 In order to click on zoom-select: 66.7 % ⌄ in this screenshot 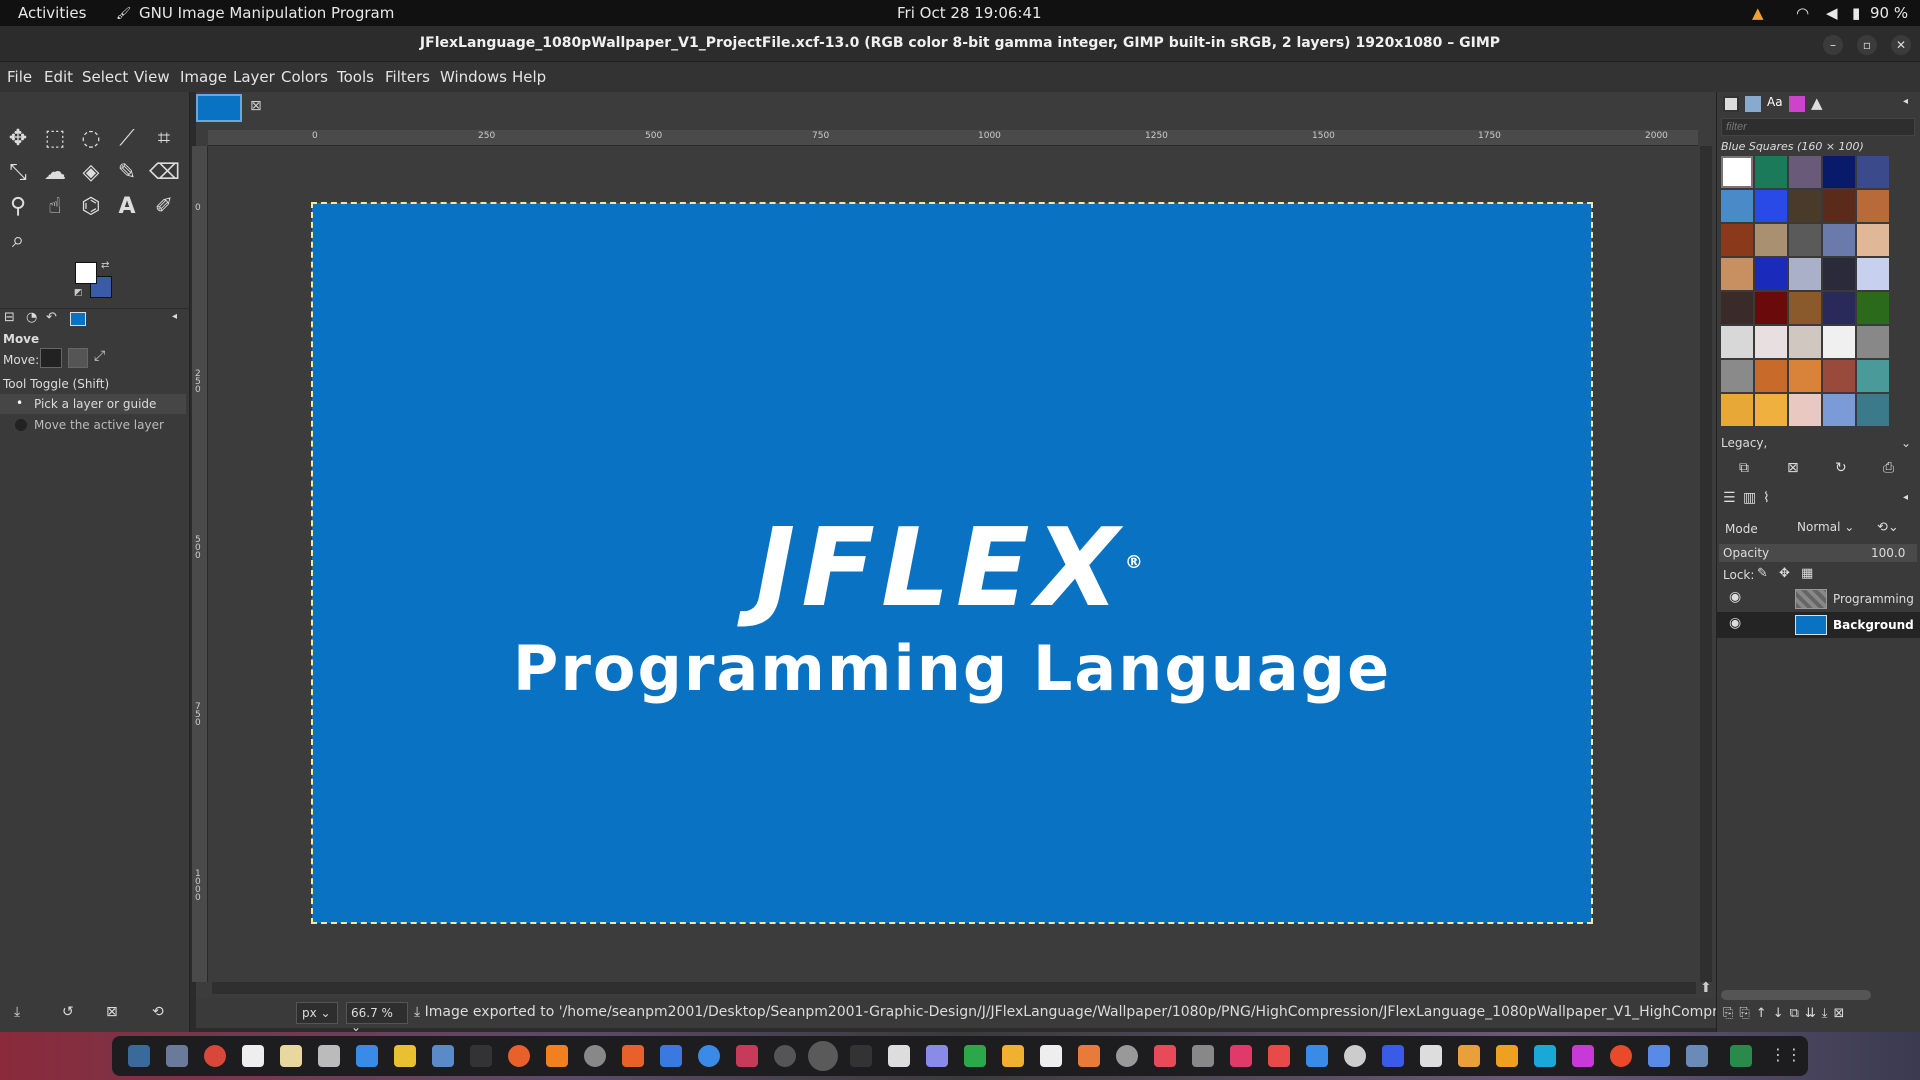, I will do `click(377, 1018)`.